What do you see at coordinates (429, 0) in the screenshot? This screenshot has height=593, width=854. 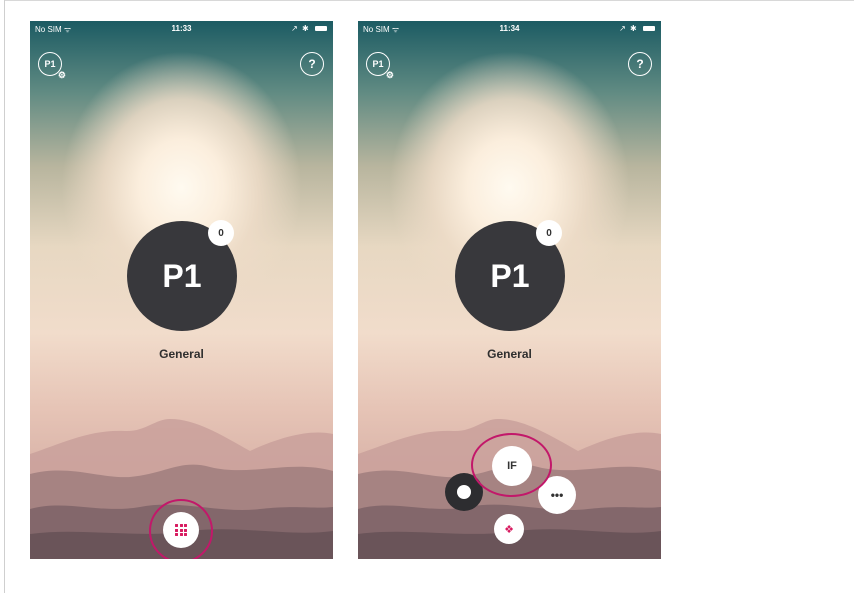 I see `frame-top-border` at bounding box center [429, 0].